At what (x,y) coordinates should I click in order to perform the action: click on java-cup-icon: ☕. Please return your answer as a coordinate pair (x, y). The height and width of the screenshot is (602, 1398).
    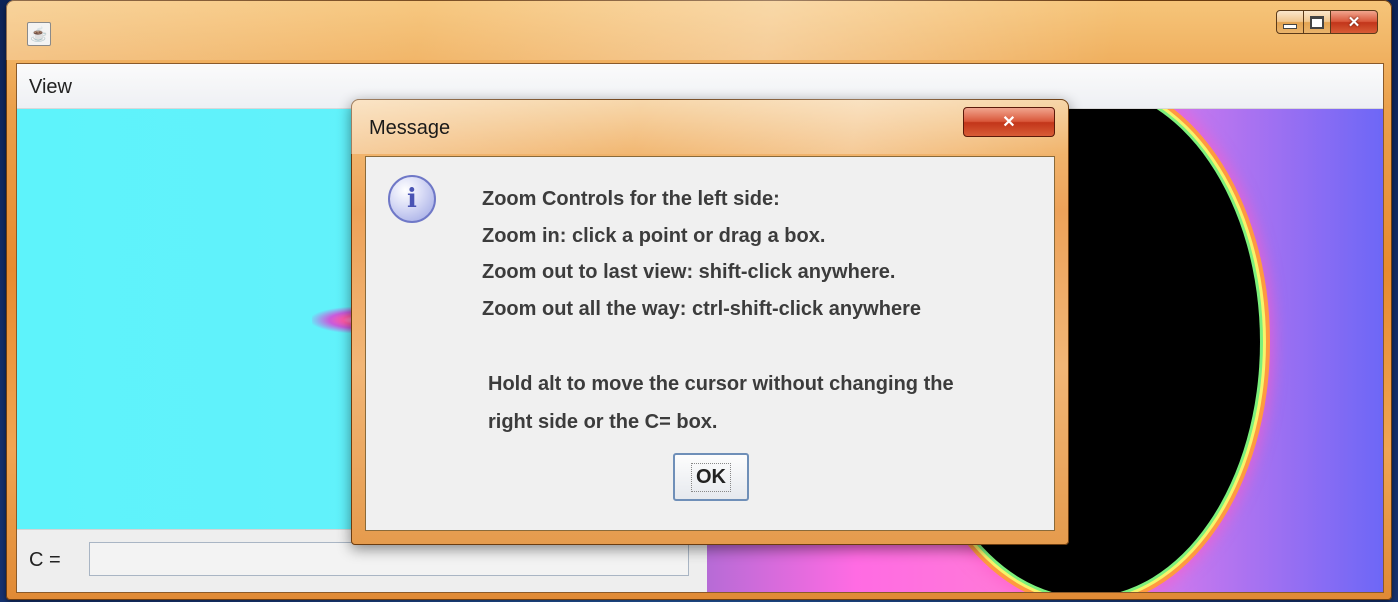
    Looking at the image, I should click on (39, 34).